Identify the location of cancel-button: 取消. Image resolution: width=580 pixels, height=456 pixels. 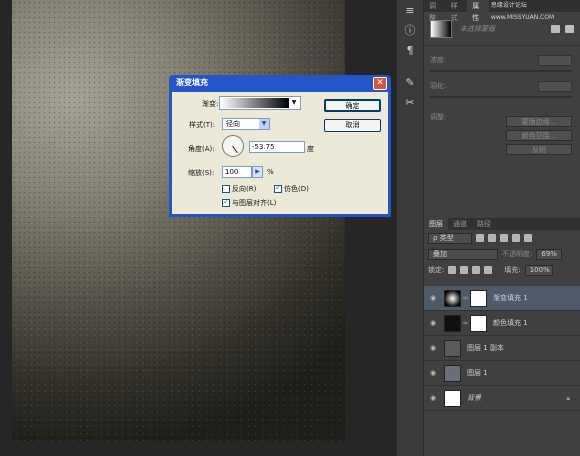
(352, 125).